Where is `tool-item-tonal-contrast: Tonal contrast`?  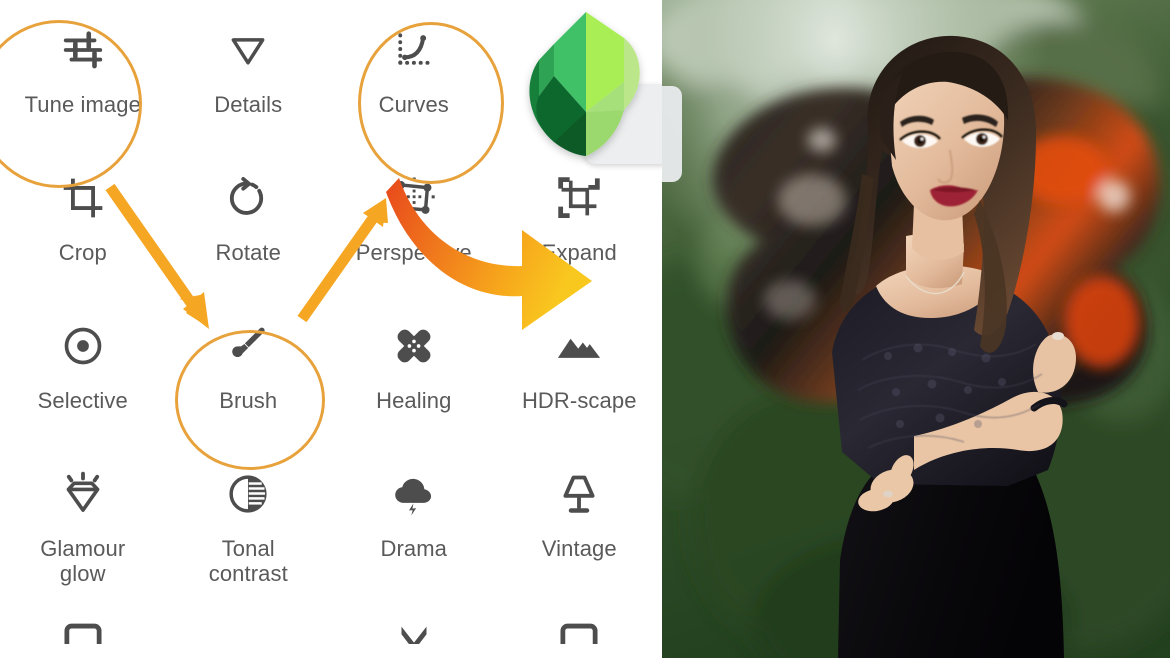
tool-item-tonal-contrast: Tonal contrast is located at coordinates (249, 518).